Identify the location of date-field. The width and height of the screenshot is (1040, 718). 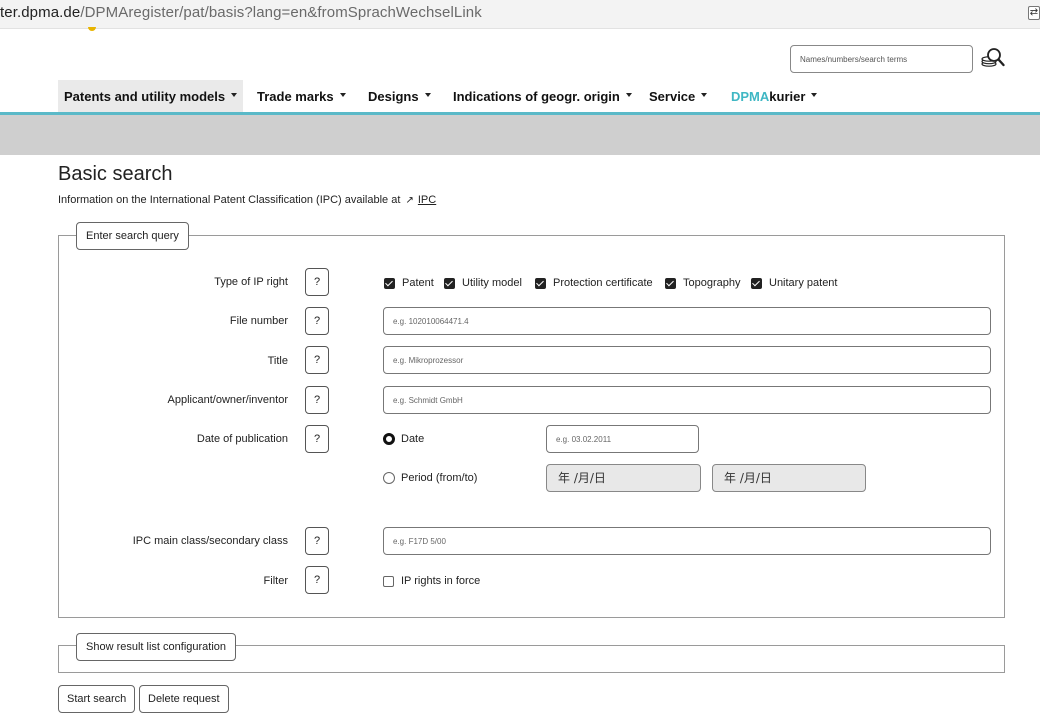
(622, 439).